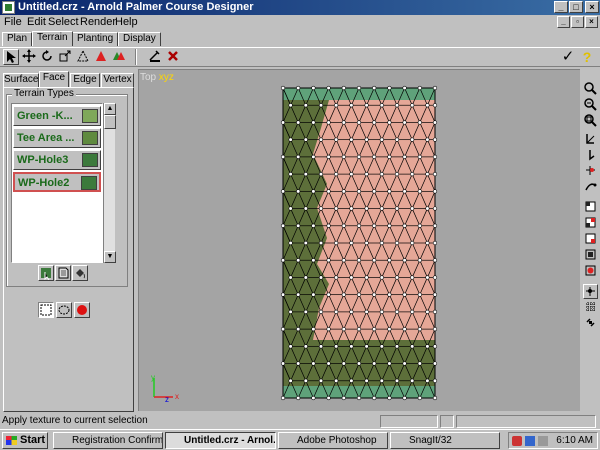  I want to click on paste-icon, so click(155, 57).